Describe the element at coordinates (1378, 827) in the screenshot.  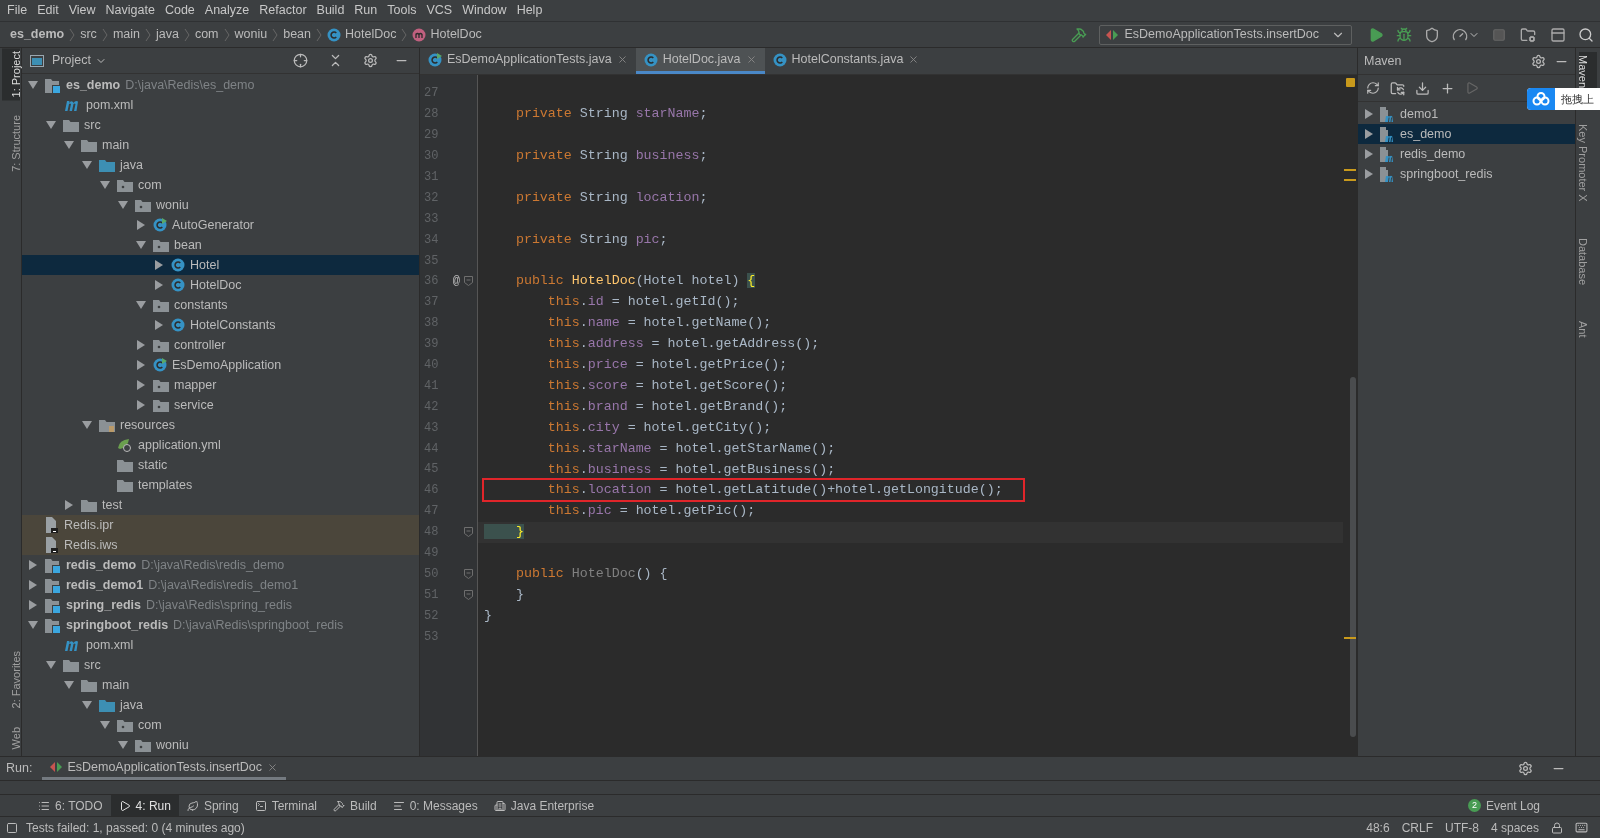
I see `status-item: 48:6` at that location.